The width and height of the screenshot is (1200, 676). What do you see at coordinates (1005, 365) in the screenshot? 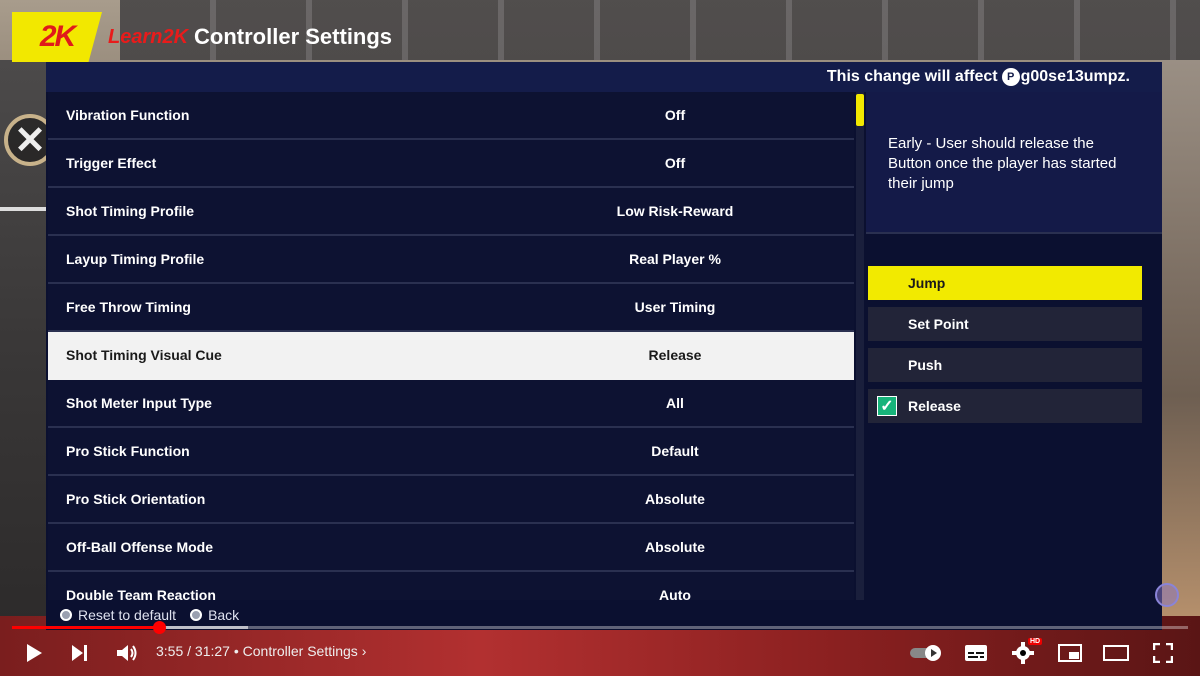
I see `option-item: Push` at bounding box center [1005, 365].